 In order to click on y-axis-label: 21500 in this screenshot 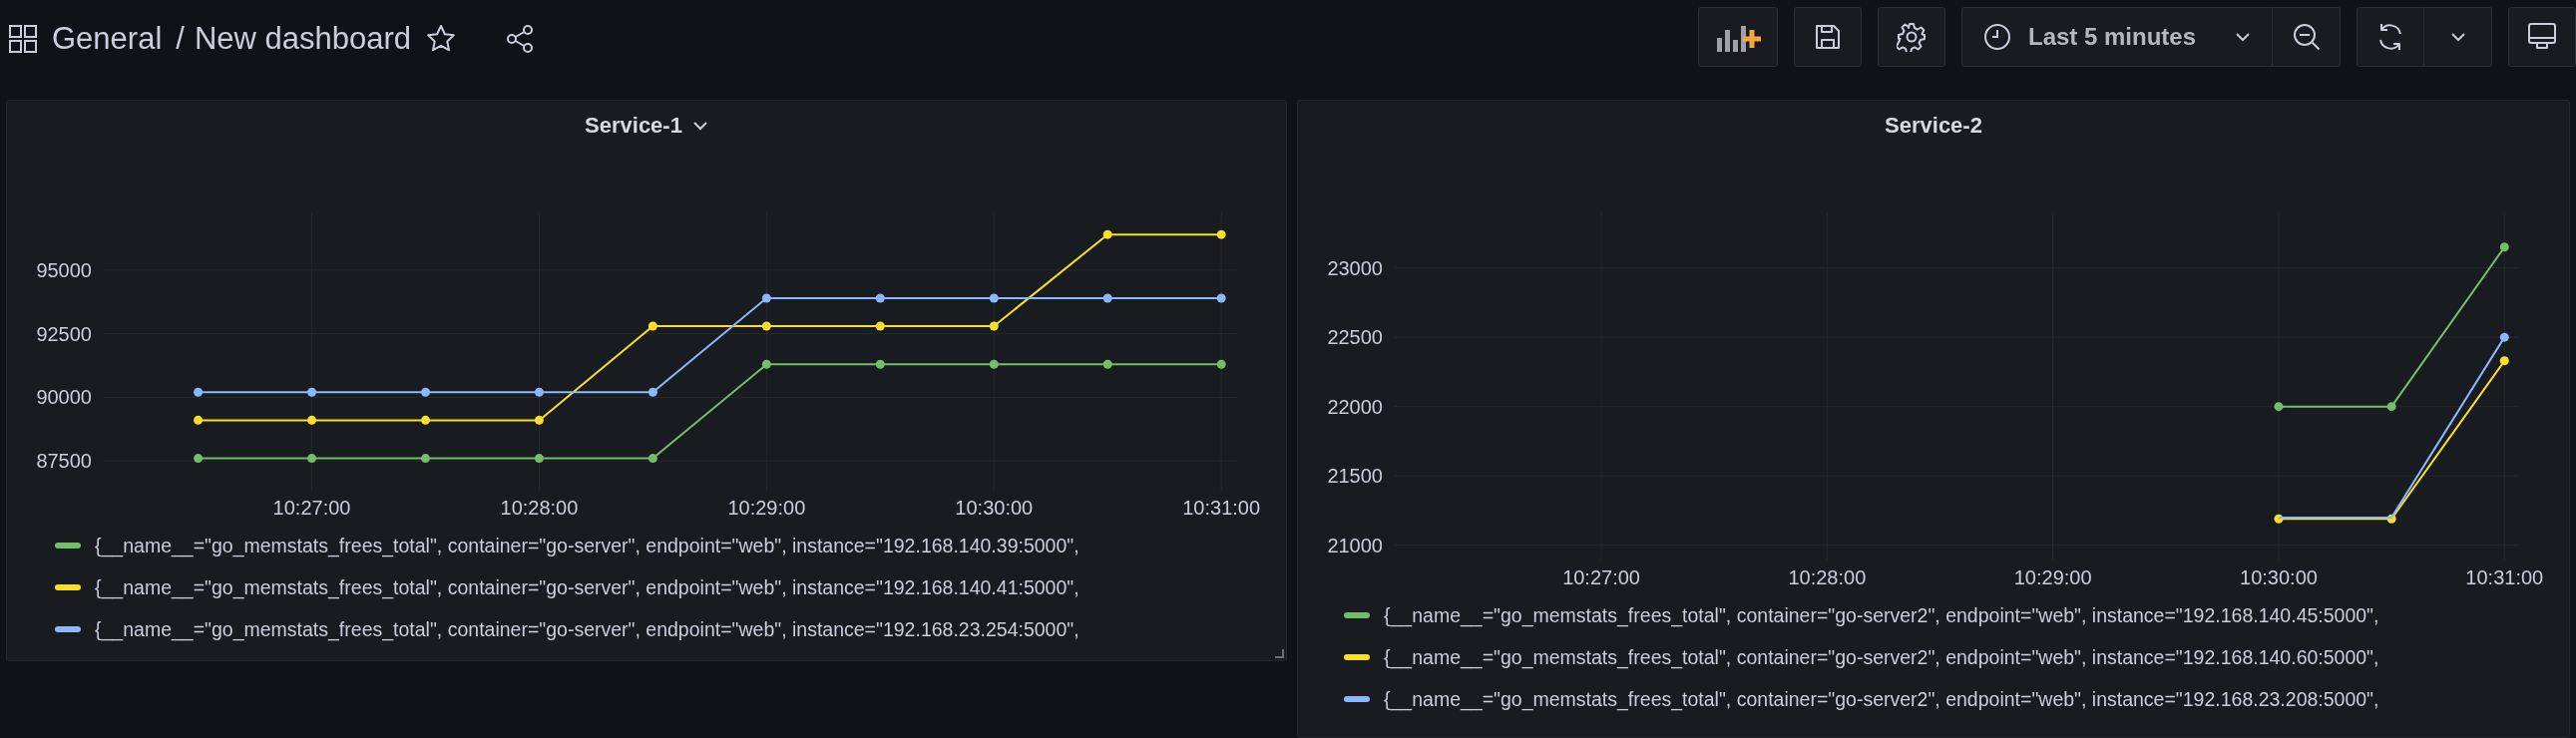, I will do `click(1355, 476)`.